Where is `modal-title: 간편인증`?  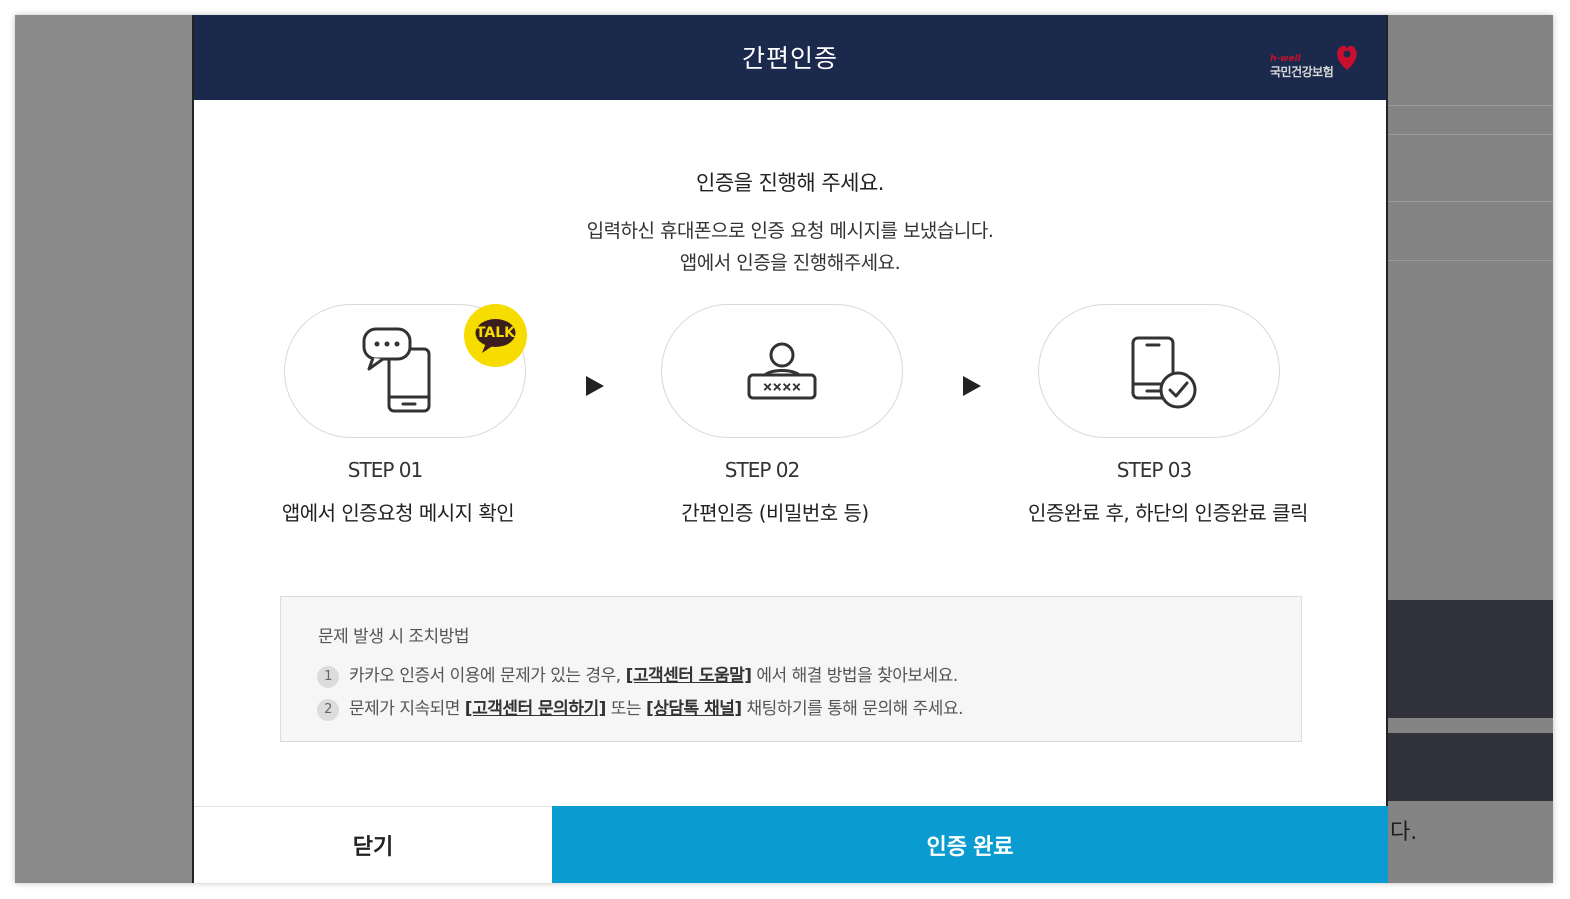 modal-title: 간편인증 is located at coordinates (789, 58).